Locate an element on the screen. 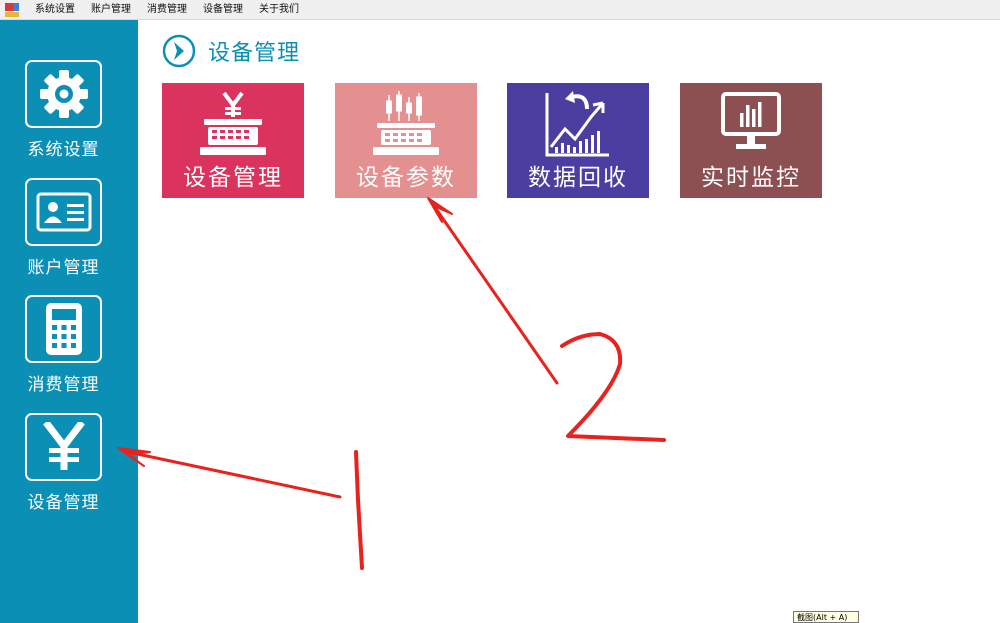  menu-item-device-management: 设备管理 is located at coordinates (223, 9).